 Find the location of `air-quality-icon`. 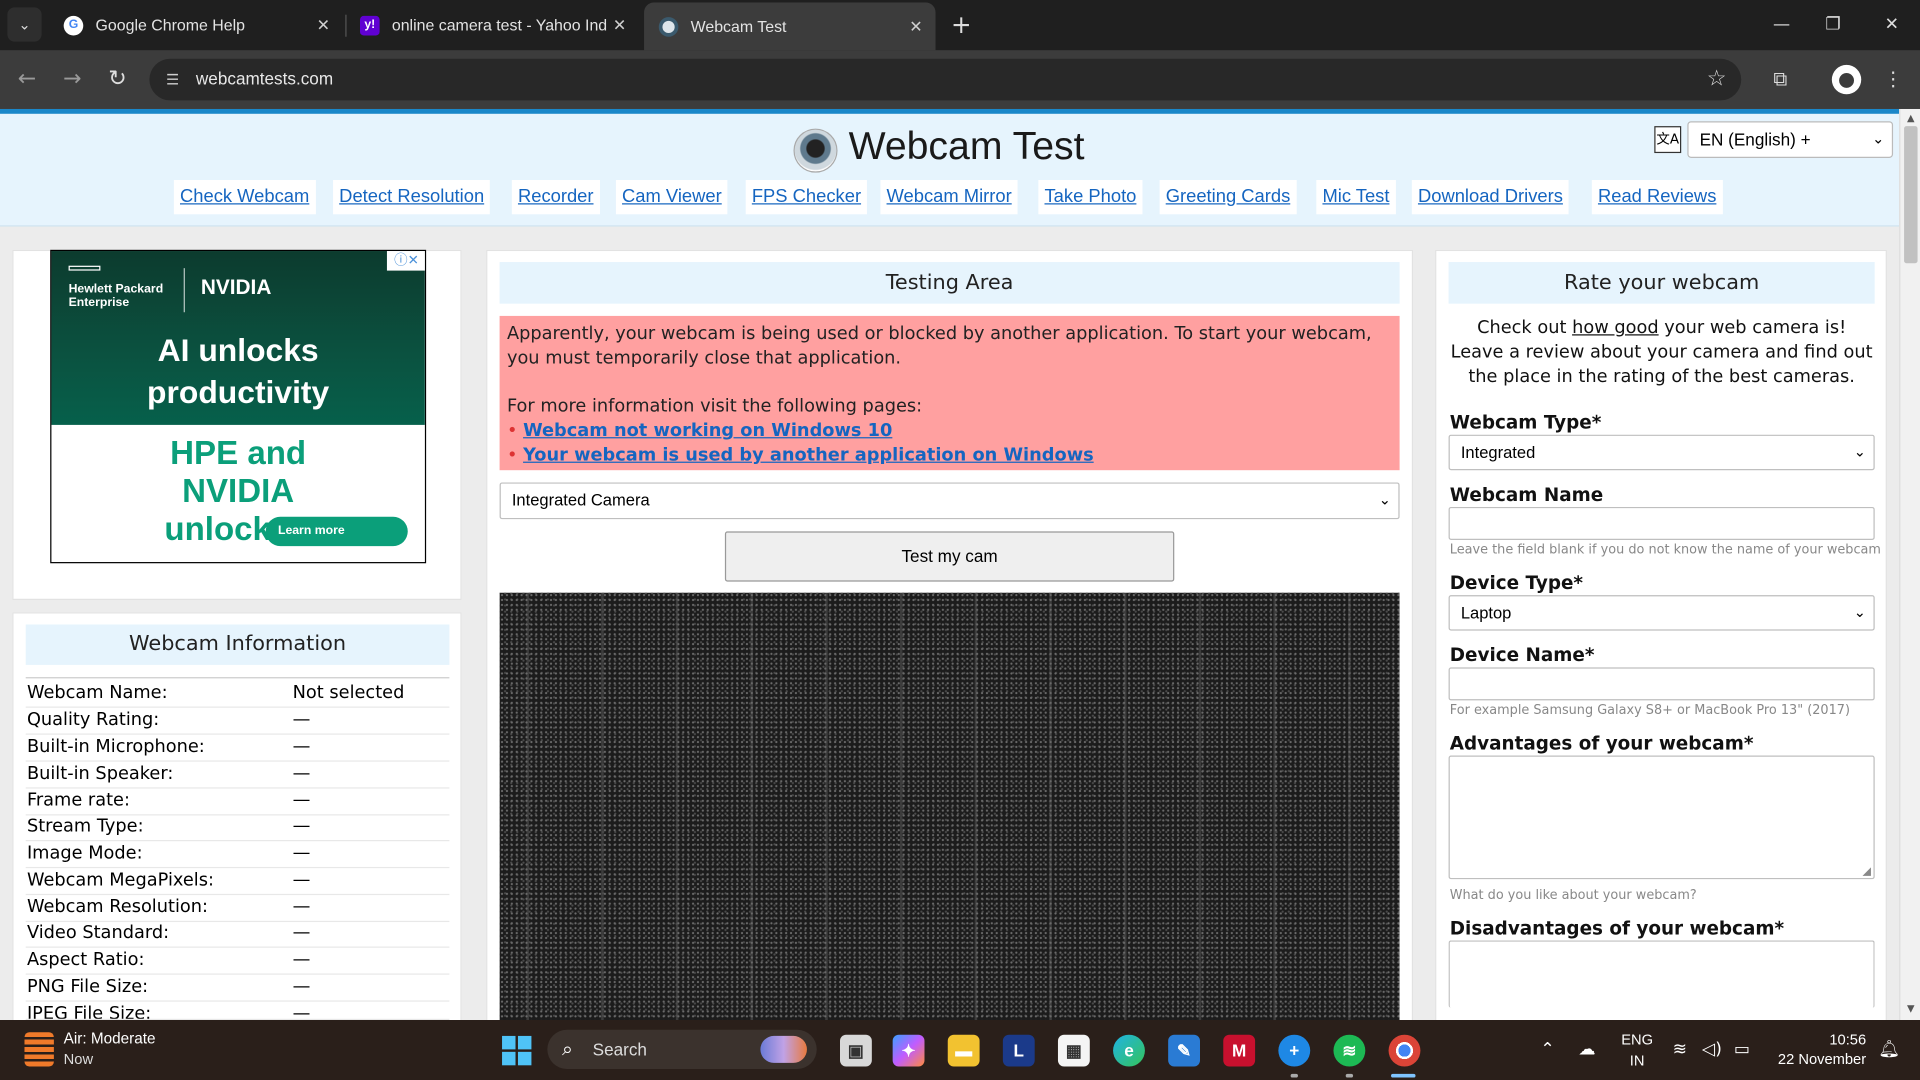

air-quality-icon is located at coordinates (39, 1049).